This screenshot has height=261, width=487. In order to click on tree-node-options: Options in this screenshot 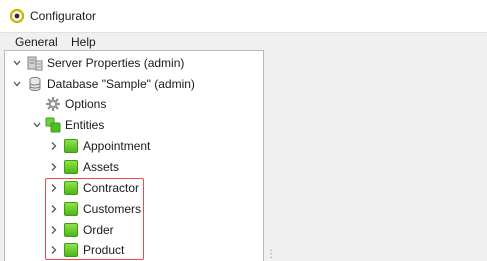, I will do `click(135, 104)`.